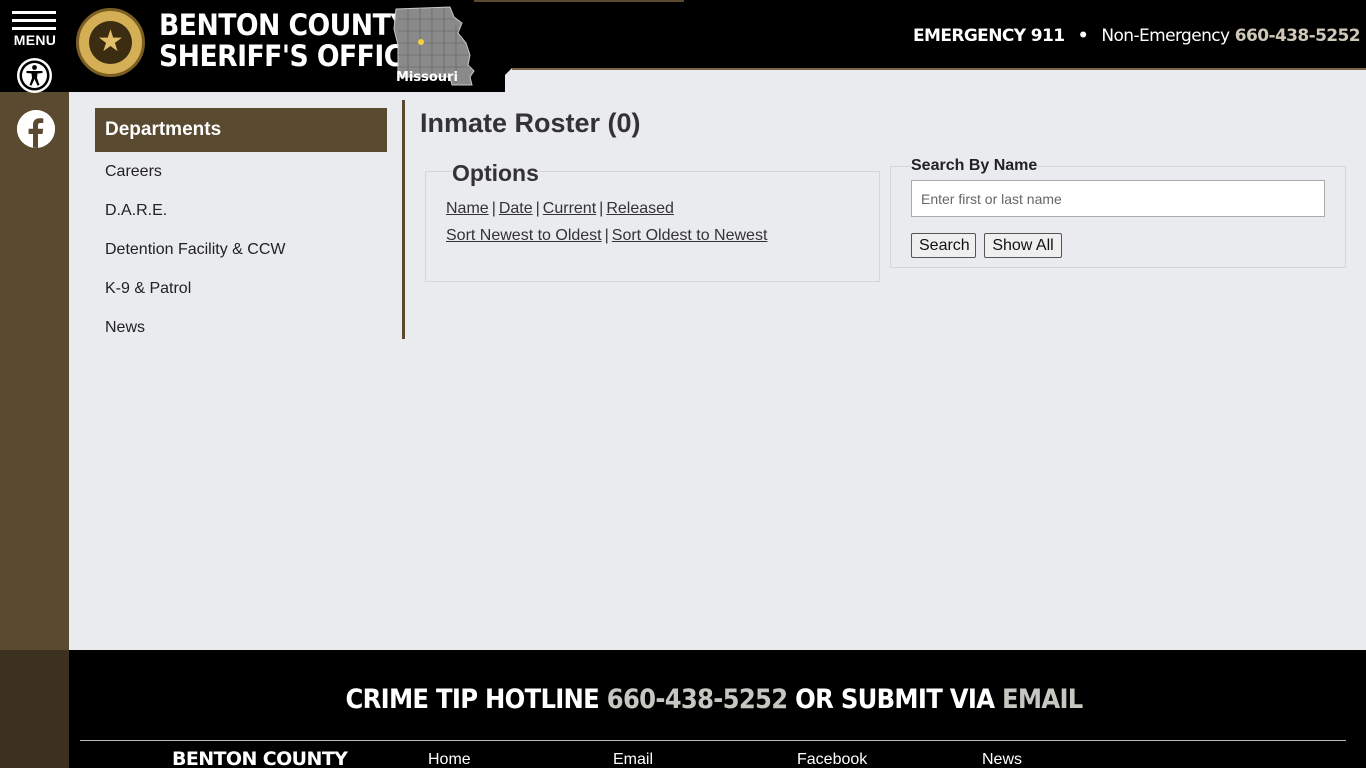 The width and height of the screenshot is (1366, 768). What do you see at coordinates (1042, 699) in the screenshot?
I see `hotline-email-link: EMAIL` at bounding box center [1042, 699].